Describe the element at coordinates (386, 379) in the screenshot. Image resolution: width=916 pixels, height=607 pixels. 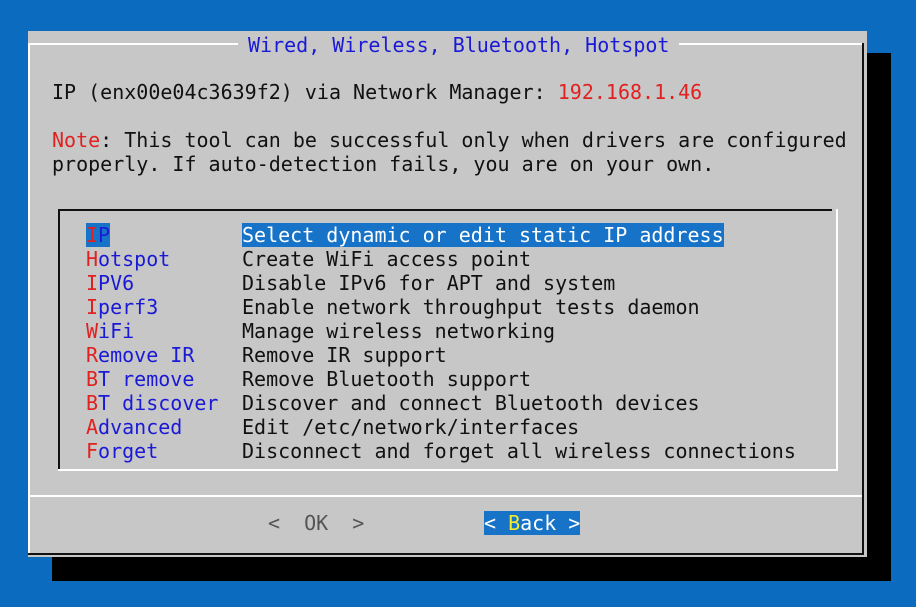
I see `menu-item-description: Remove Bluetooth support` at that location.